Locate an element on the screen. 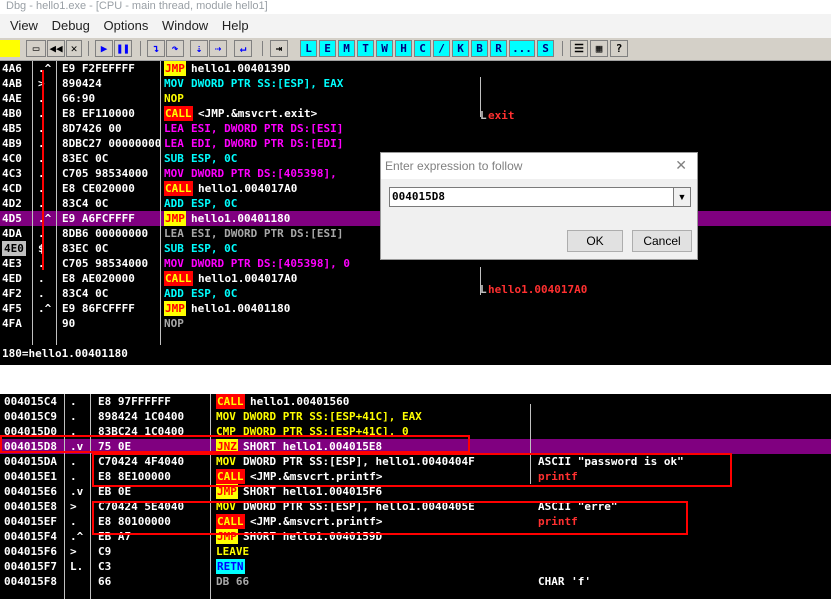  toolbar-slash: / is located at coordinates (441, 48).